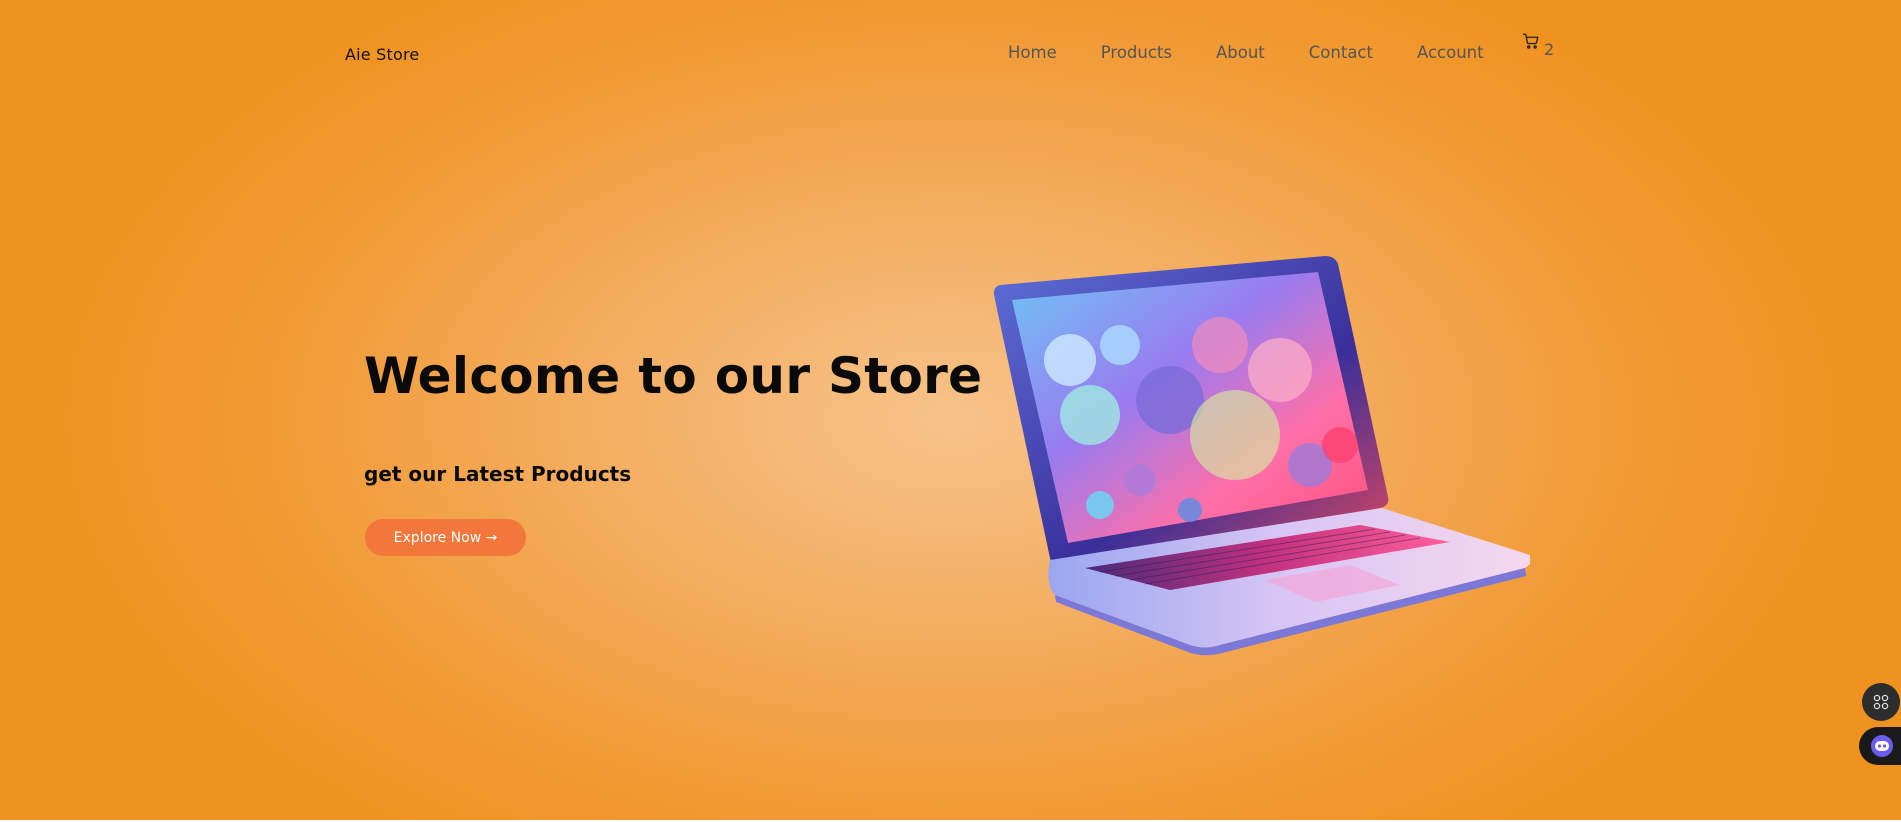 This screenshot has width=1901, height=822. I want to click on widget-grid-button, so click(1881, 702).